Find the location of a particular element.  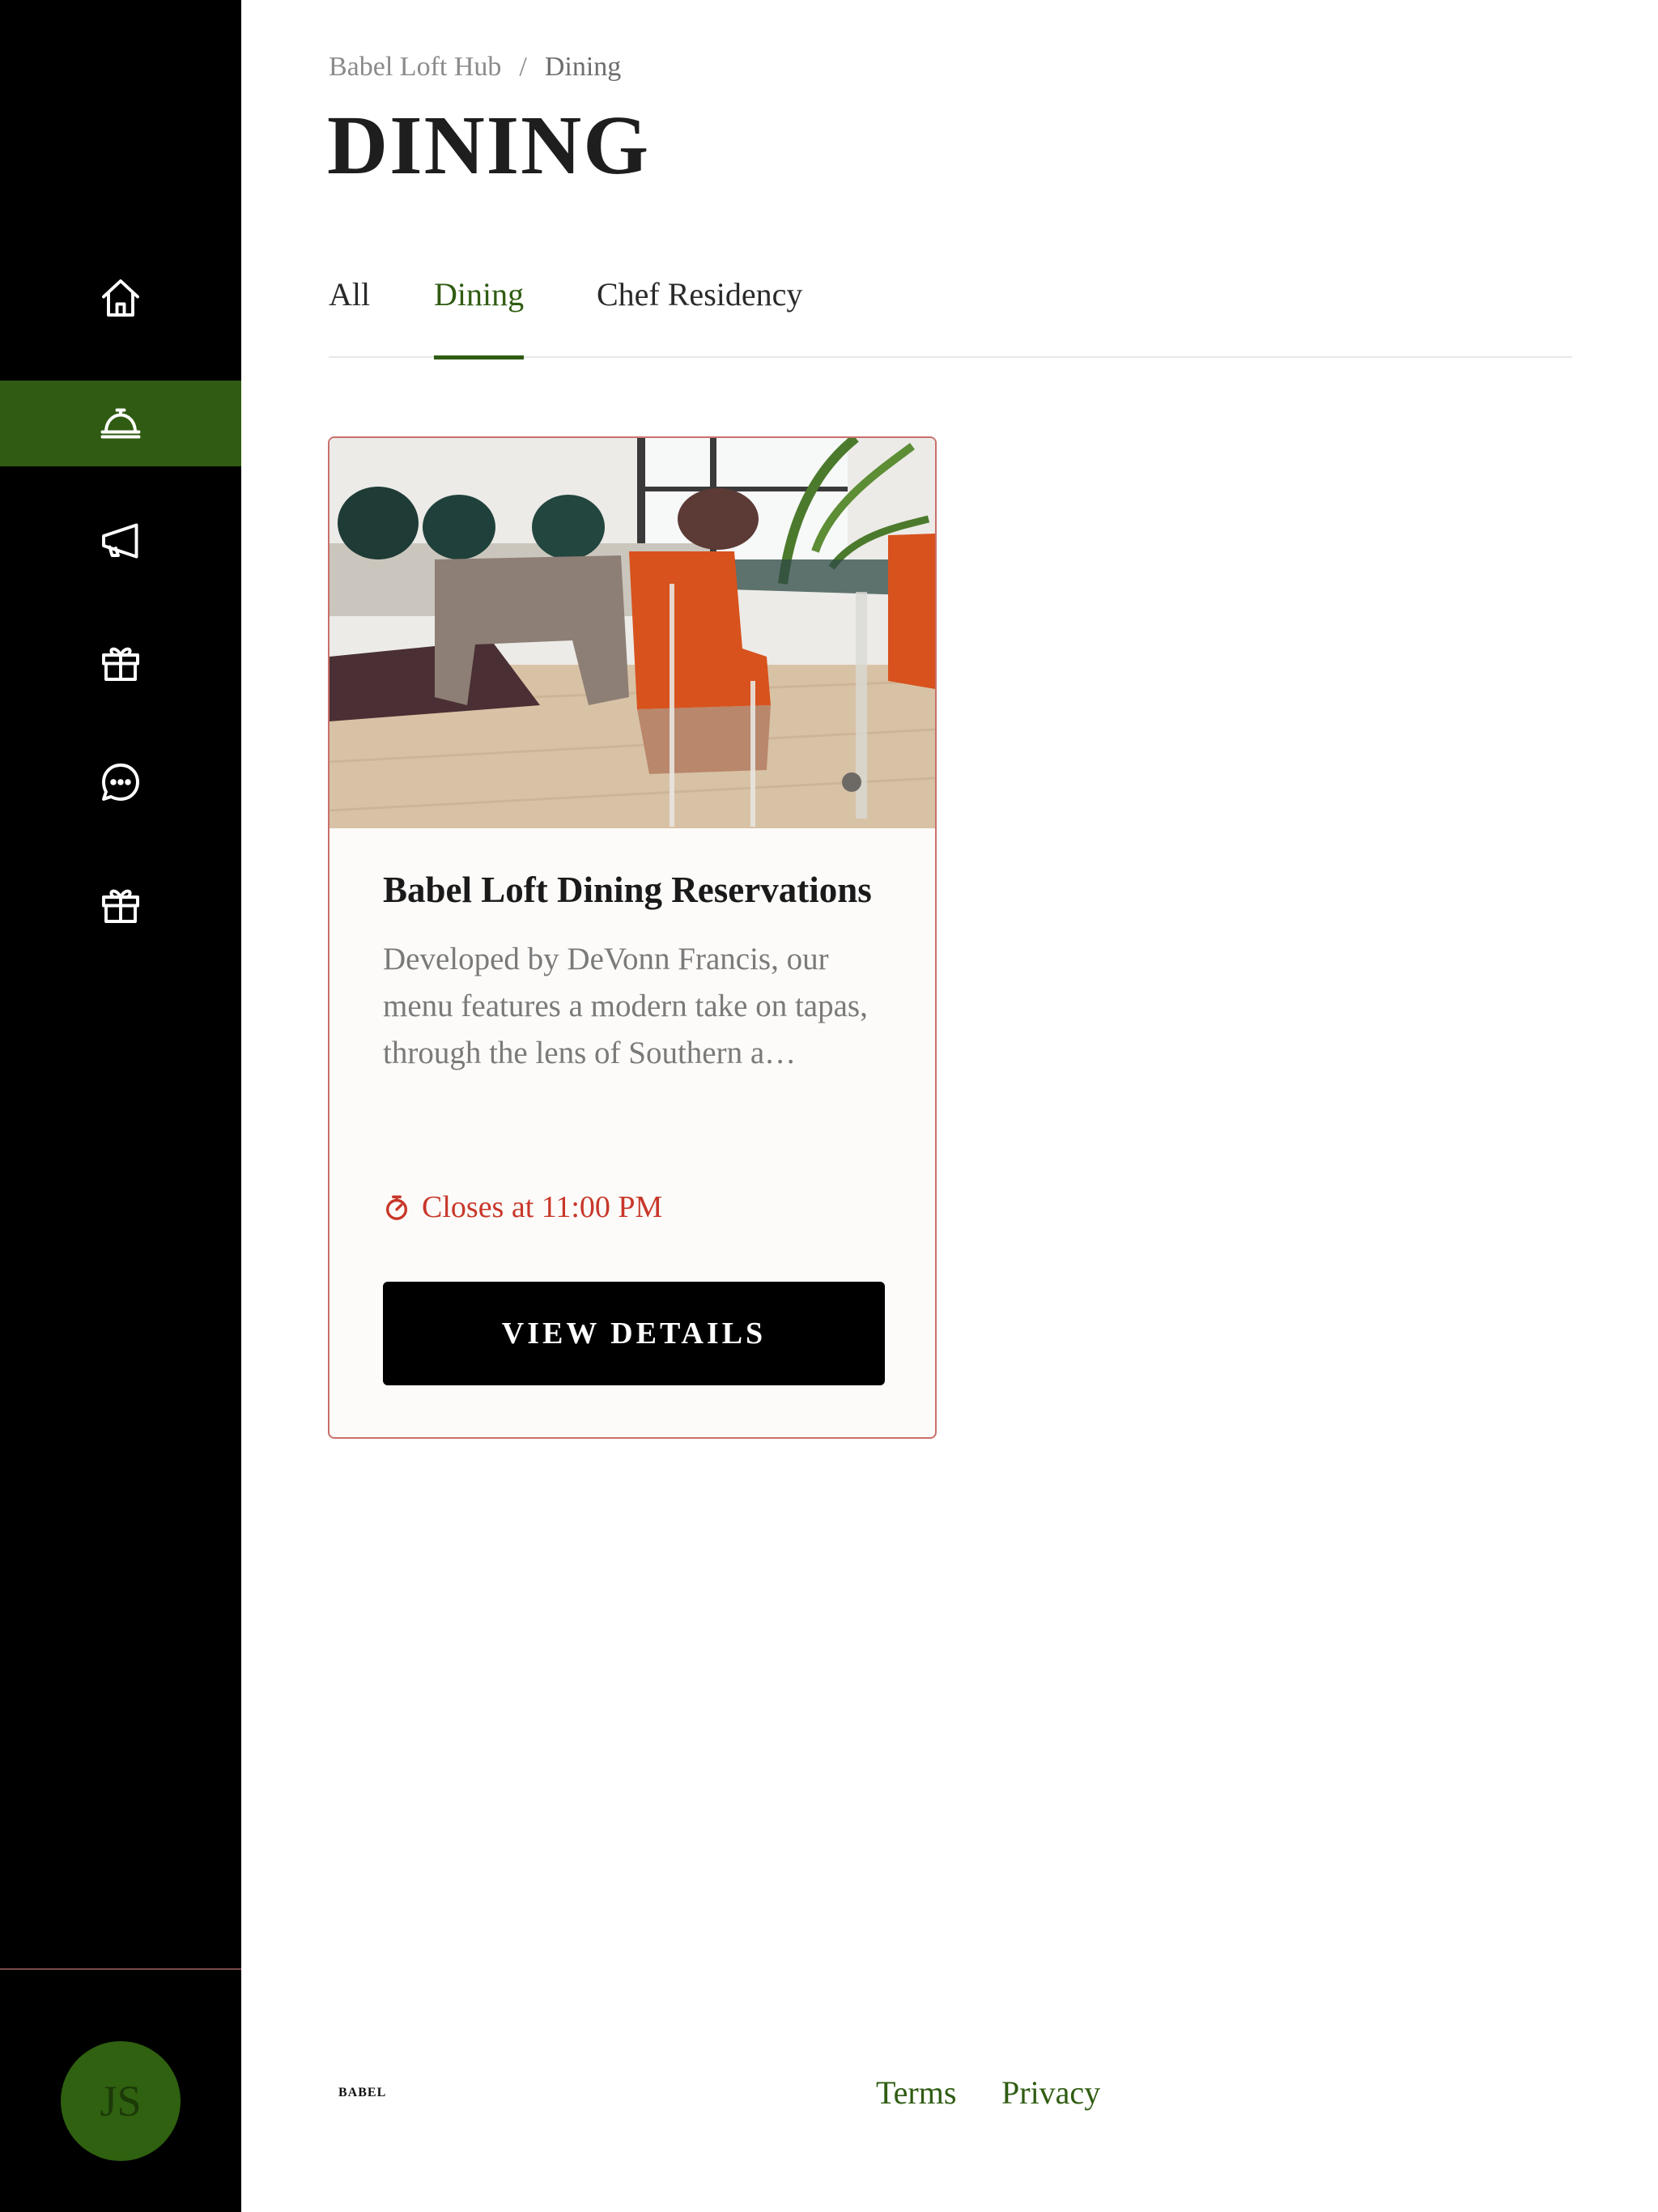

home-icon is located at coordinates (120, 298).